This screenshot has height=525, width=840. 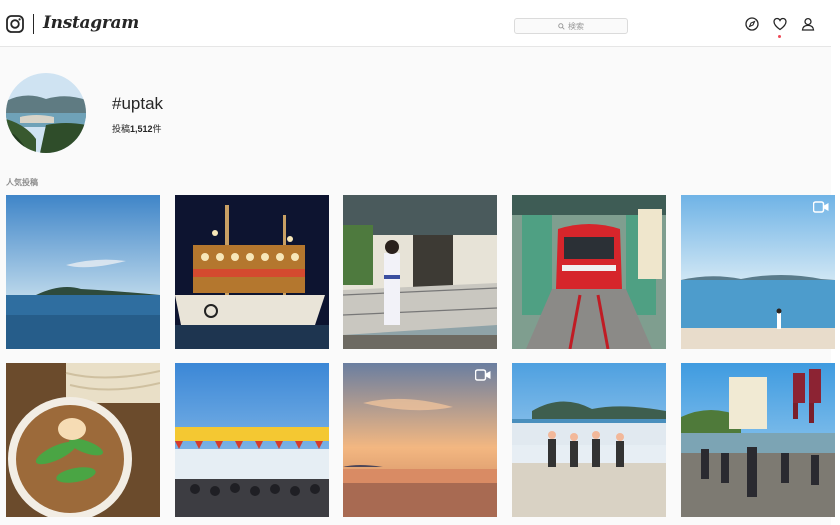 I want to click on post-tile-procession-flags, so click(x=758, y=440).